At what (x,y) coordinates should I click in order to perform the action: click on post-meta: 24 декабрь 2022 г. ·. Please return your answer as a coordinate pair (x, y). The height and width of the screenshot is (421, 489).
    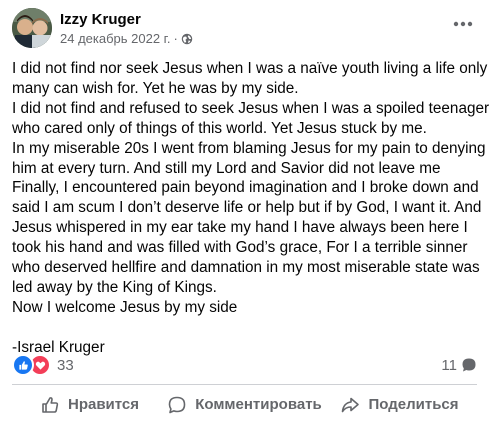
    Looking at the image, I should click on (126, 38).